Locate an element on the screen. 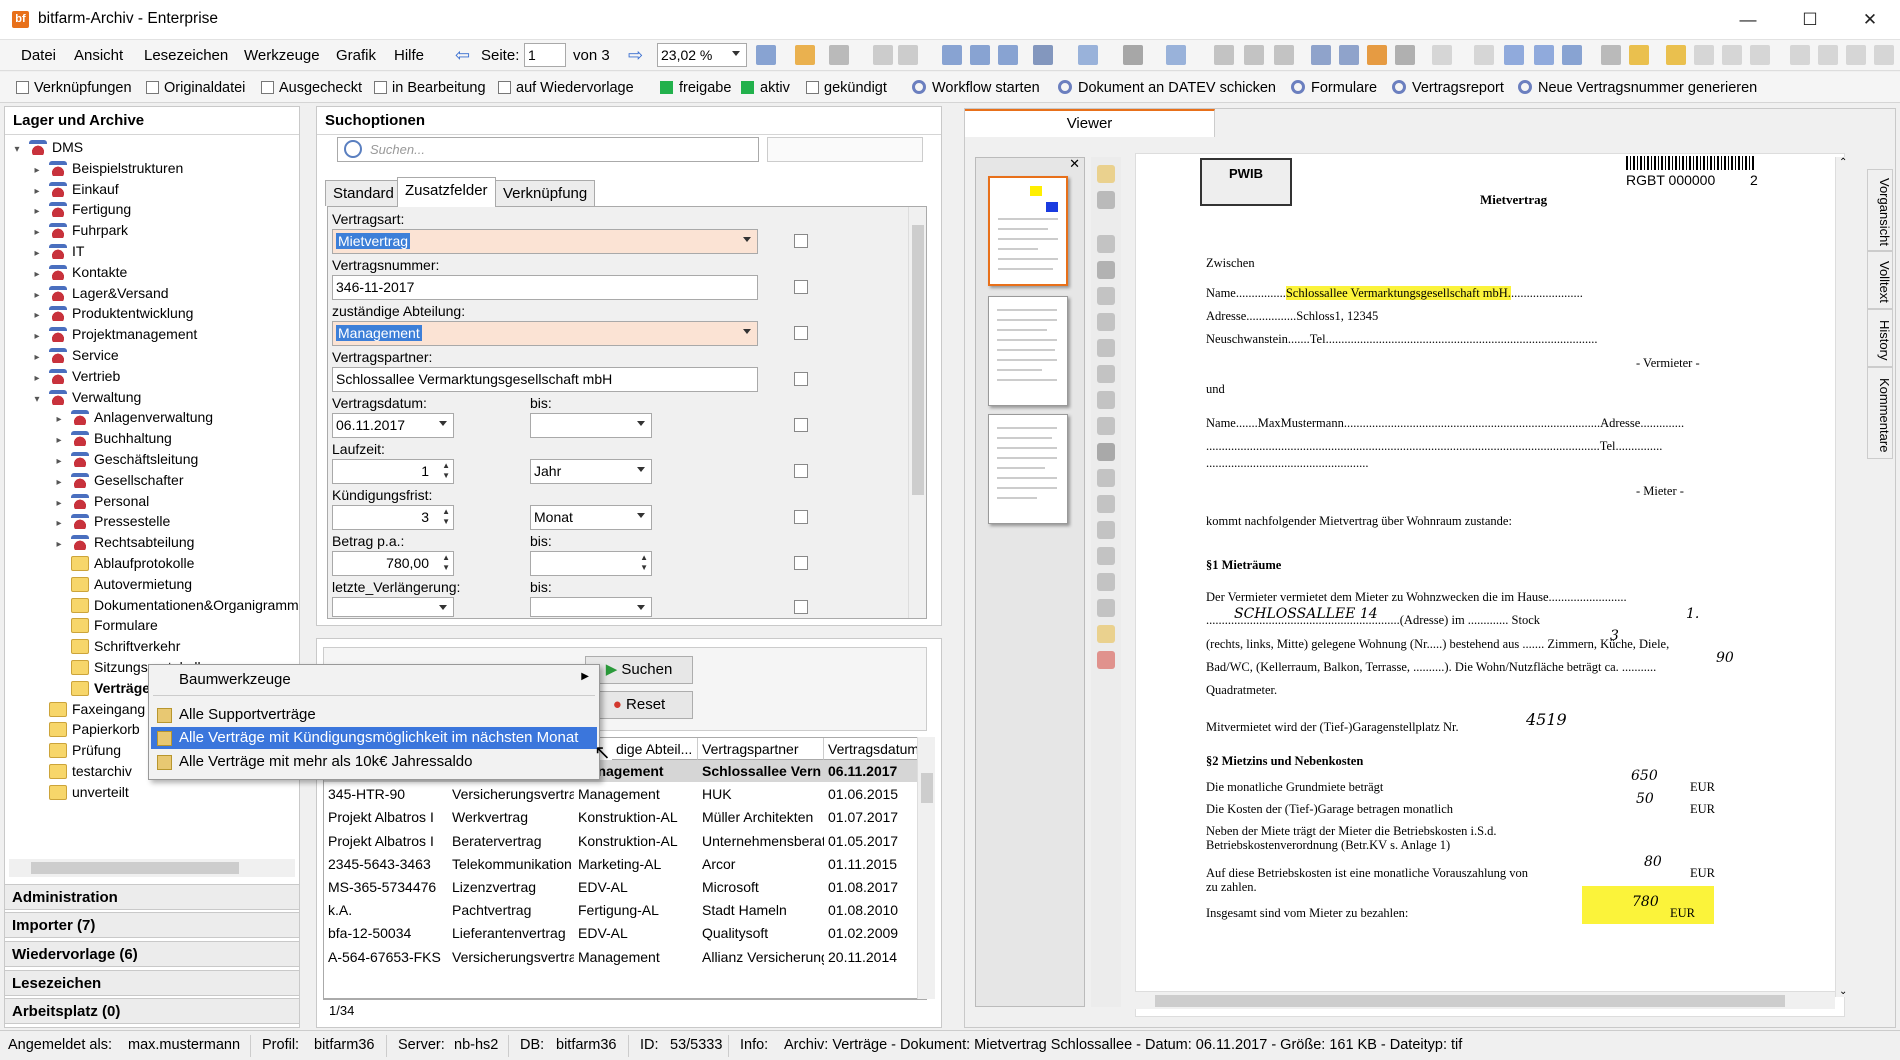 This screenshot has width=1900, height=1060. action-datev: Dokument an DATEV schicken is located at coordinates (1167, 88).